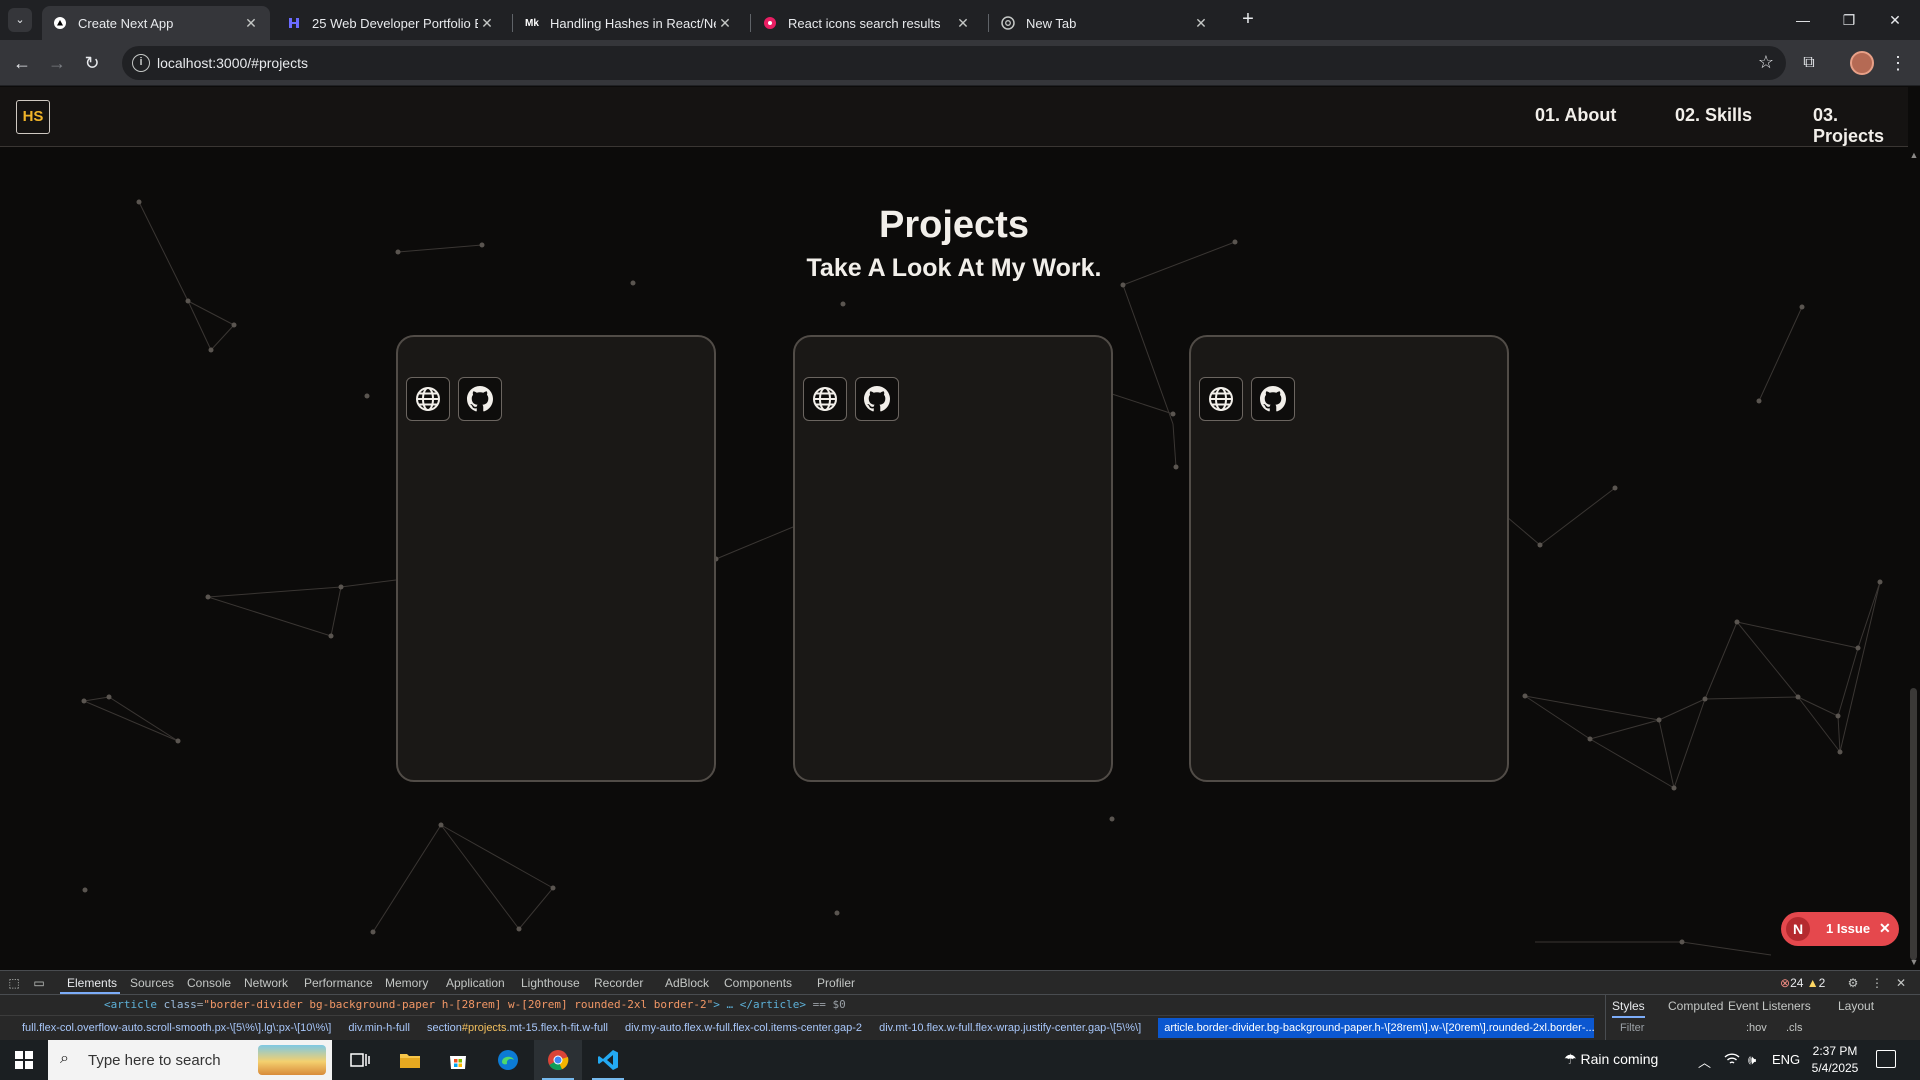 The height and width of the screenshot is (1080, 1920). Describe the element at coordinates (1809, 63) in the screenshot. I see `extensions-puzzle-icon: ⧉` at that location.